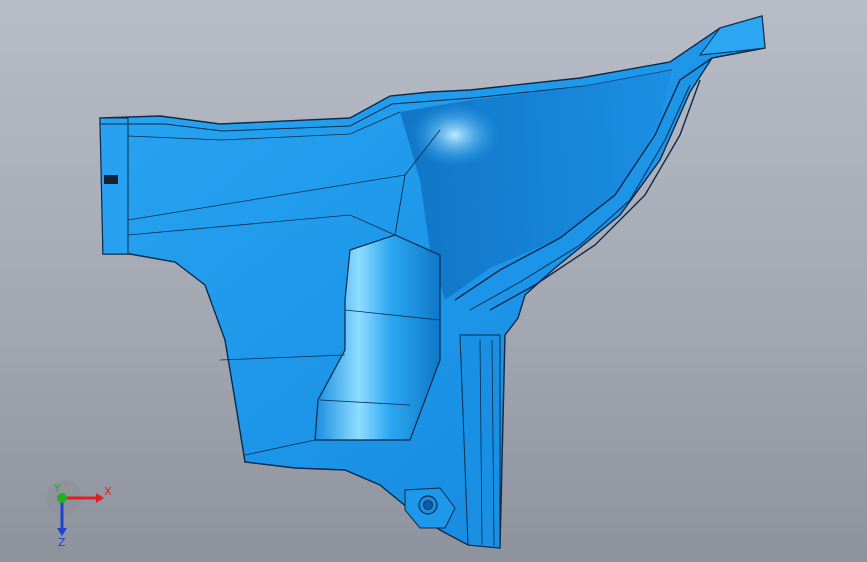  I want to click on x-axis-head, so click(100, 498).